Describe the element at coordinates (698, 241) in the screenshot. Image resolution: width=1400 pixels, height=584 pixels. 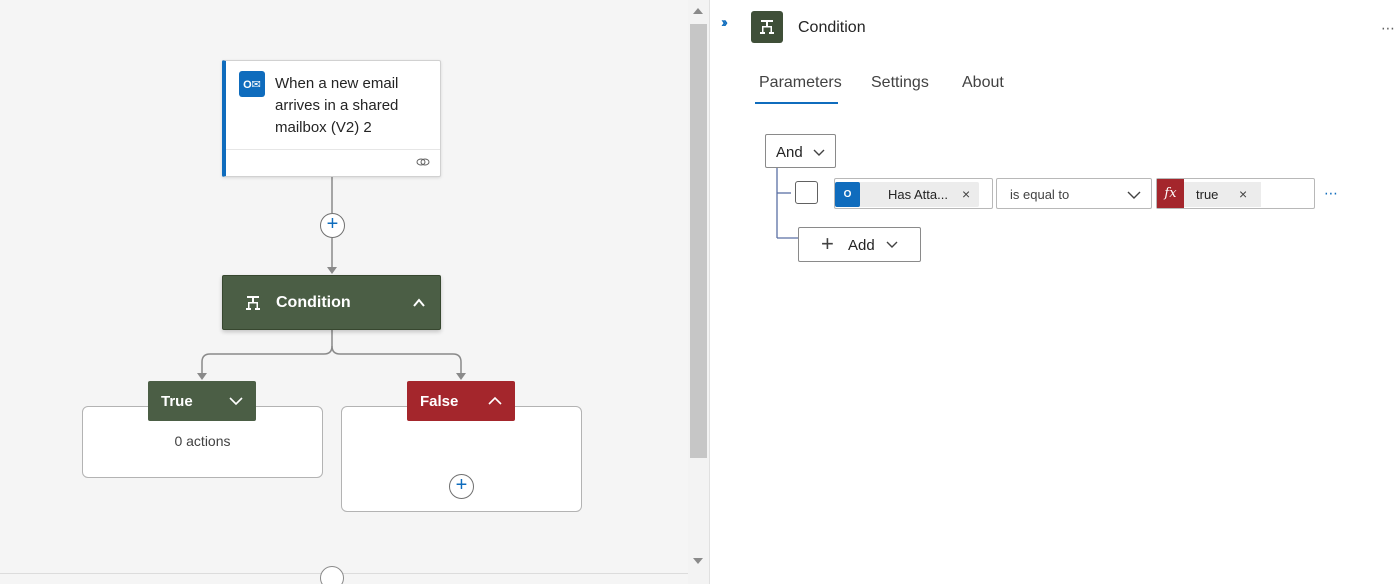
I see `scroll-thumb` at that location.